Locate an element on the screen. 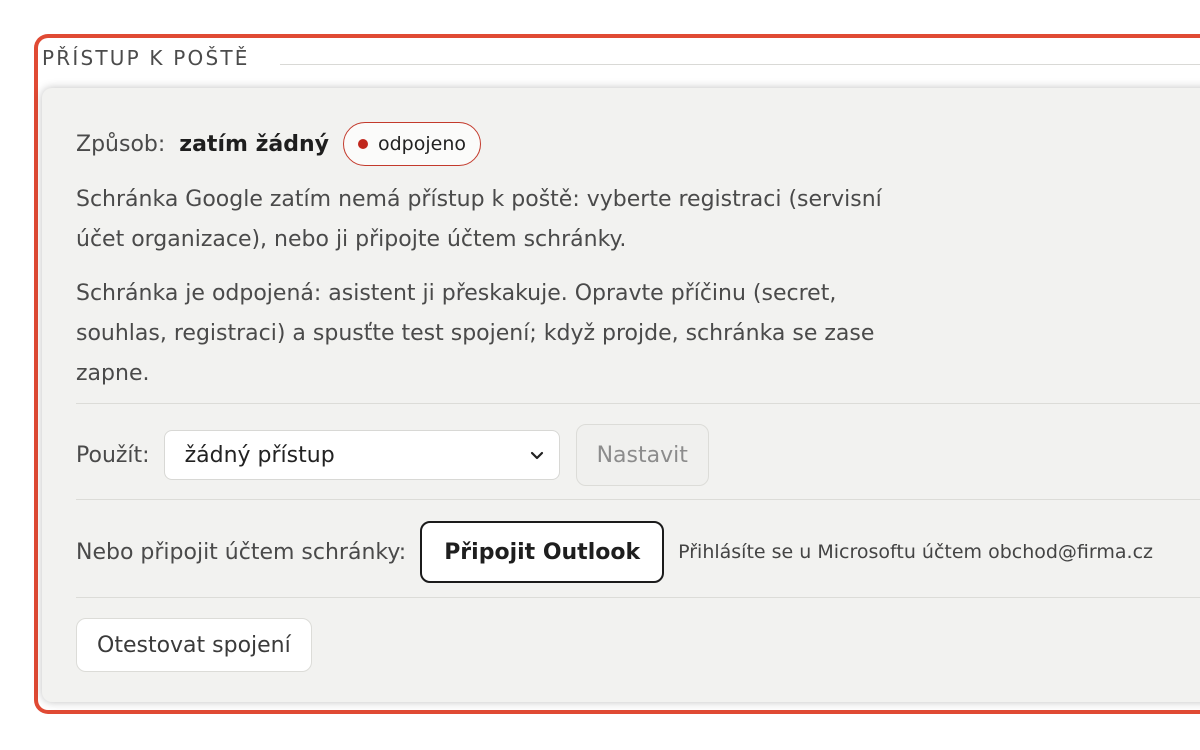 The image size is (1200, 750). access-select: žádný přístup is located at coordinates (361, 455).